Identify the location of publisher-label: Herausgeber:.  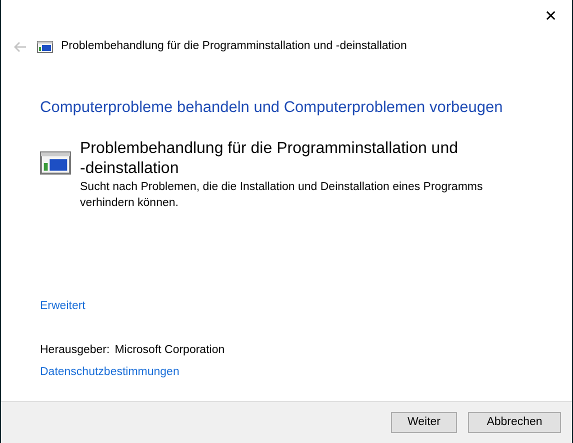
(75, 350).